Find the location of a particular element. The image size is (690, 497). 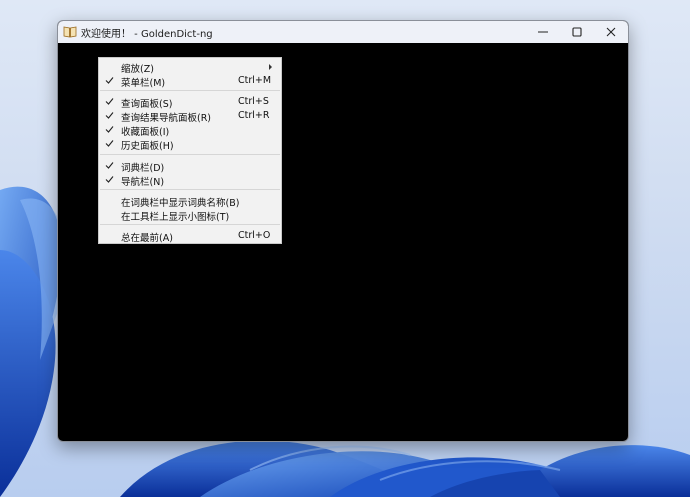

window-title: 欢迎使用！ - GoldenDict-ng is located at coordinates (147, 34).